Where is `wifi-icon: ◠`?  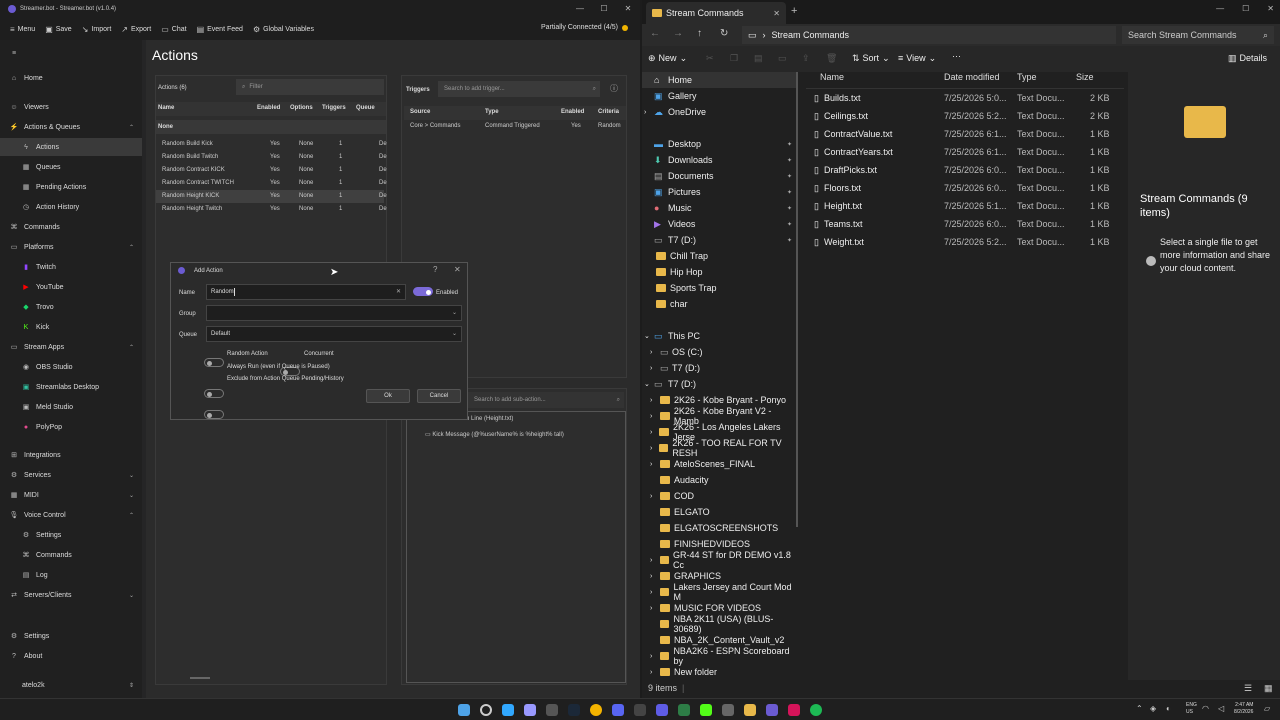 wifi-icon: ◠ is located at coordinates (1205, 708).